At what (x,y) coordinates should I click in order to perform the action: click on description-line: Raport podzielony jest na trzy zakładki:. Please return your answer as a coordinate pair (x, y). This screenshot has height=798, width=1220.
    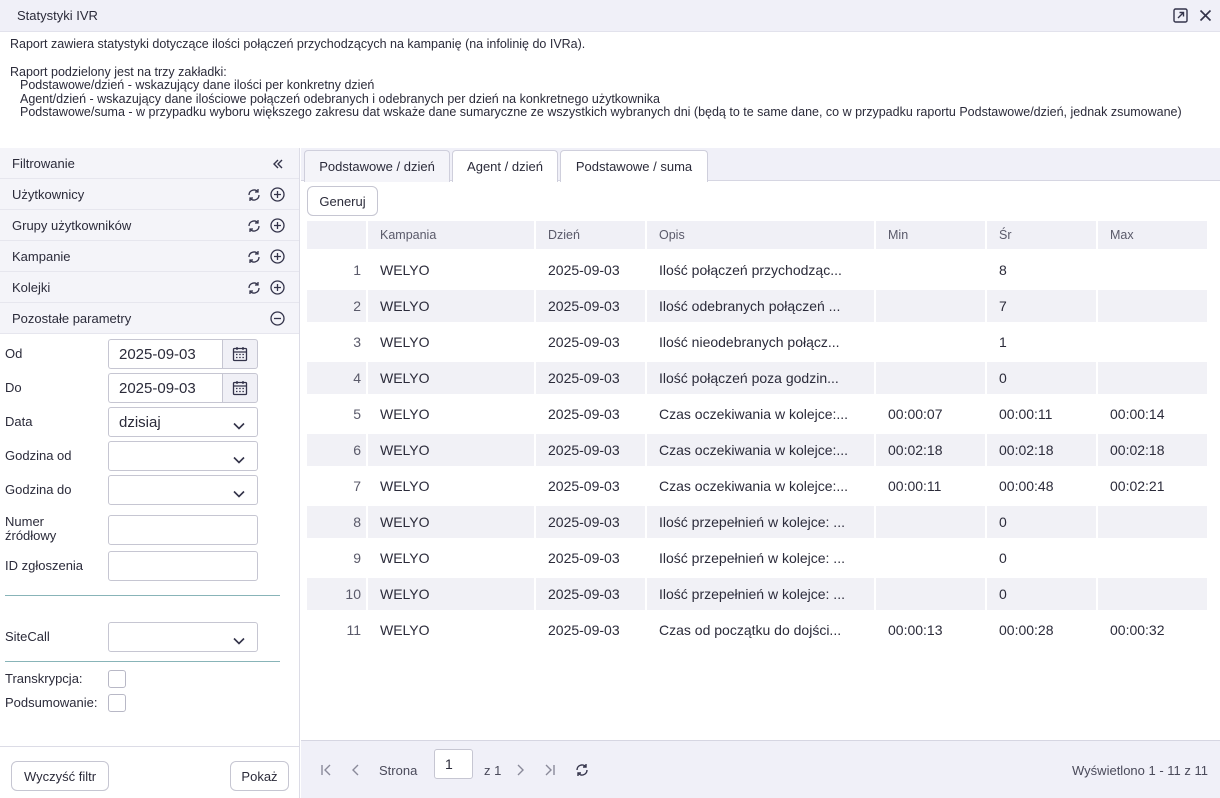
    Looking at the image, I should click on (118, 71).